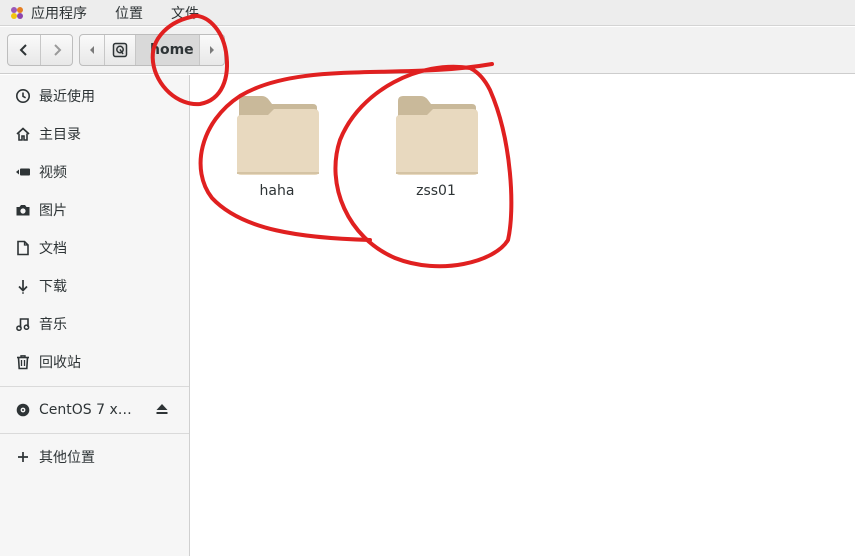  Describe the element at coordinates (94, 134) in the screenshot. I see `sidebar-item-home: 主目录` at that location.